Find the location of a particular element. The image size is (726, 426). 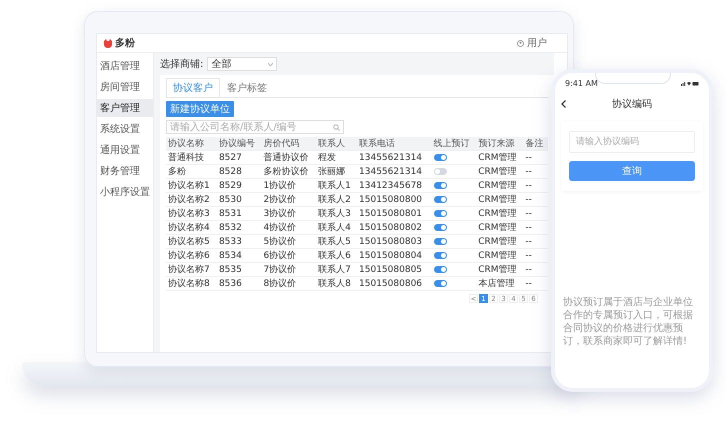

table-cell: 6协议价 is located at coordinates (289, 255).